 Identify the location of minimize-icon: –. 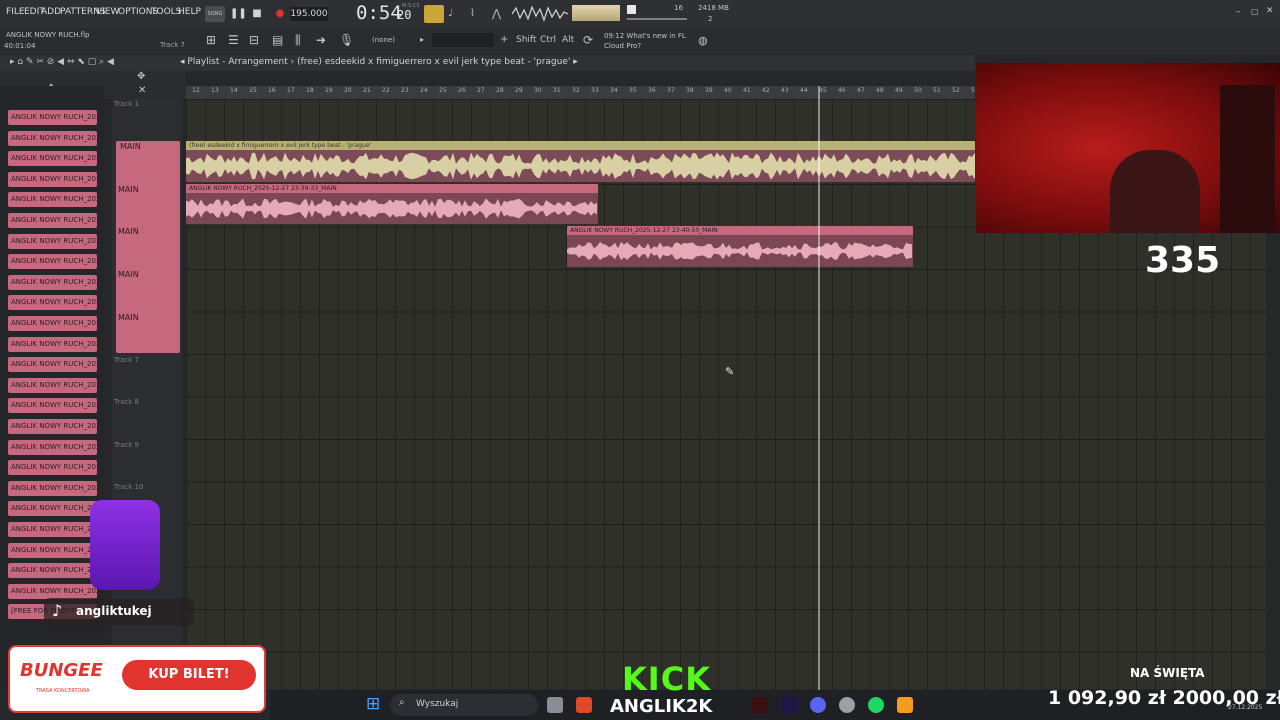
(1238, 12).